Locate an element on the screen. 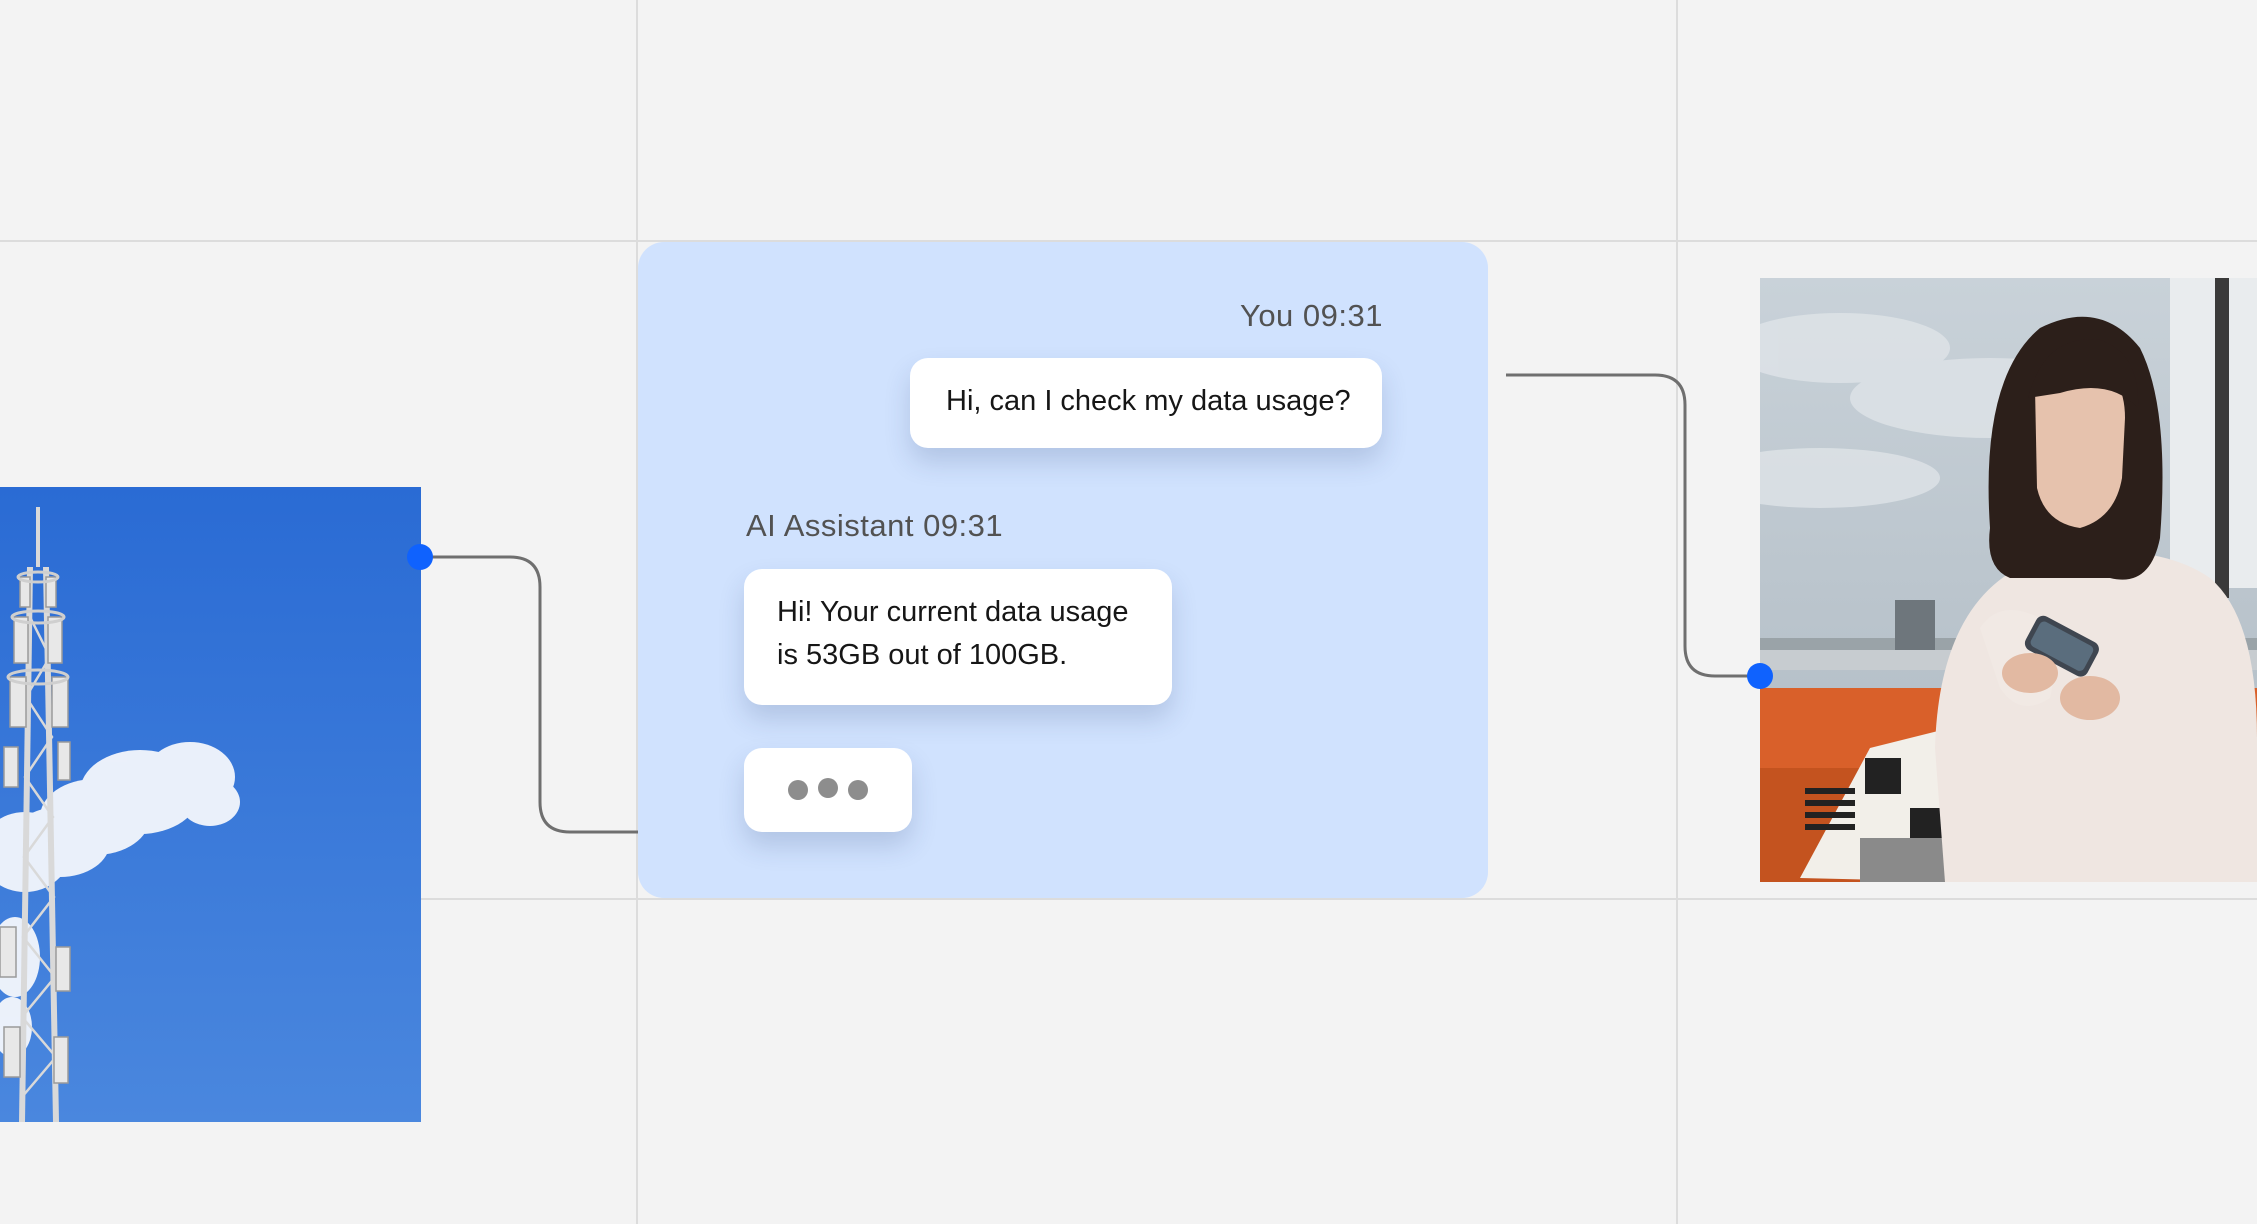  grid-line-vertical is located at coordinates (1677, 612).